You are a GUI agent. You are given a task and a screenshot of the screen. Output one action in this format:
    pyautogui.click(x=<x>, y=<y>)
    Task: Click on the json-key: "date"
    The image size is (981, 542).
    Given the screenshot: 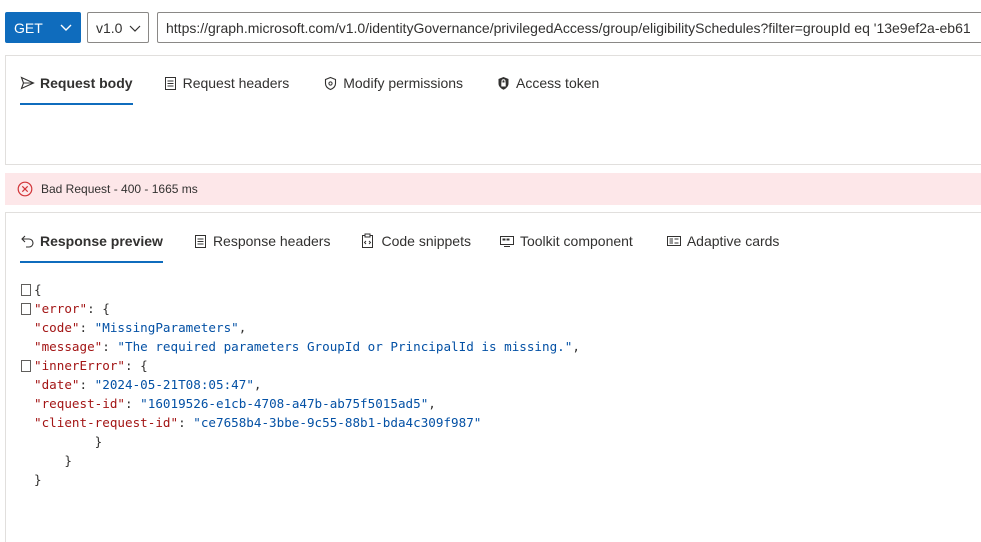 What is the action you would take?
    pyautogui.click(x=57, y=384)
    